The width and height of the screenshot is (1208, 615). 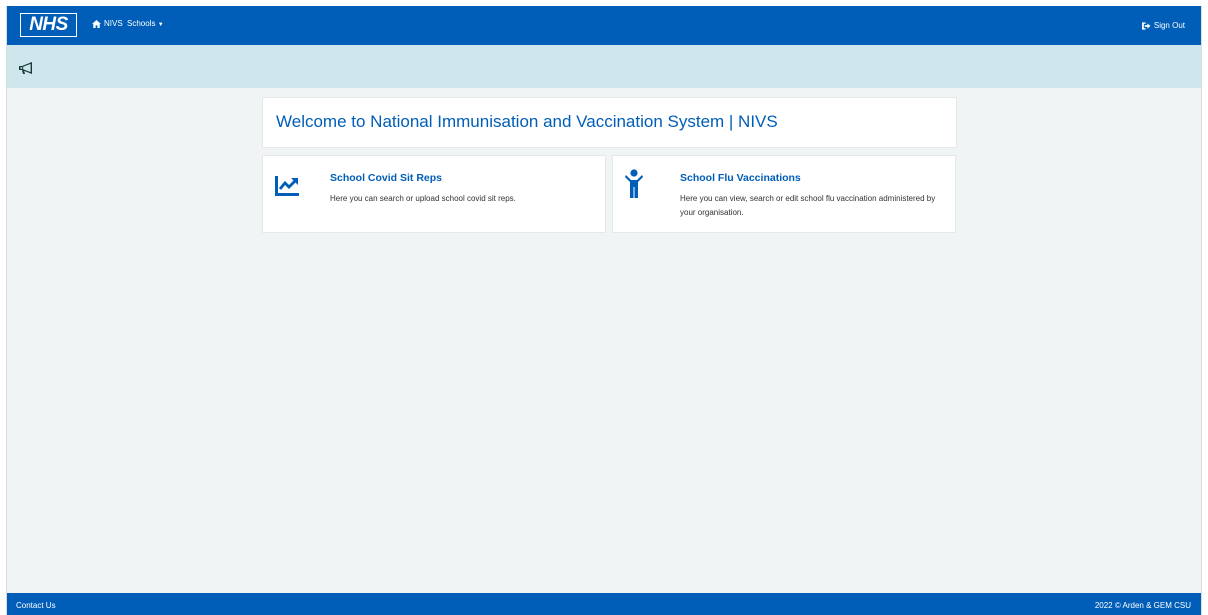 I want to click on nav-schools-dropdown: Schools ▼, so click(x=145, y=23).